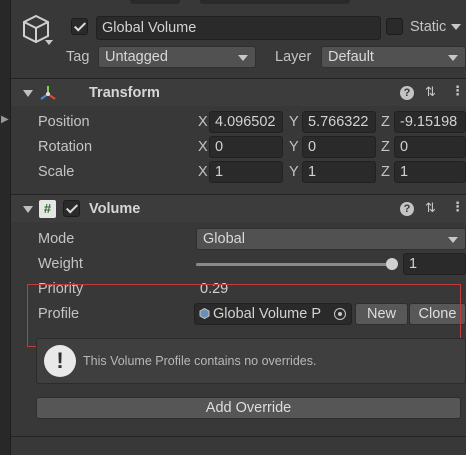 The image size is (466, 455). Describe the element at coordinates (203, 172) in the screenshot. I see `scale-x-axis: X` at that location.